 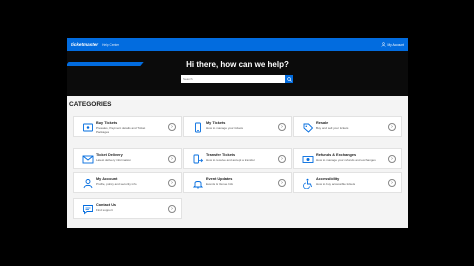 What do you see at coordinates (332, 128) in the screenshot?
I see `category-description: Buy and sell your tickets` at bounding box center [332, 128].